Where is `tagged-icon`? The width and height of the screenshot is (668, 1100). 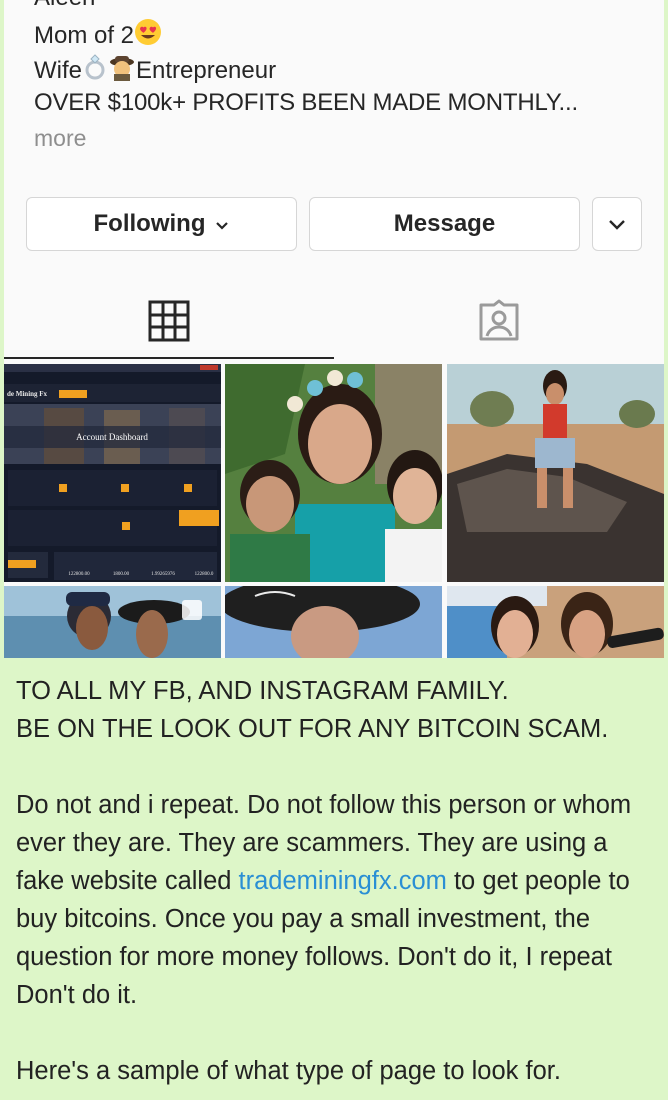
tagged-icon is located at coordinates (499, 323).